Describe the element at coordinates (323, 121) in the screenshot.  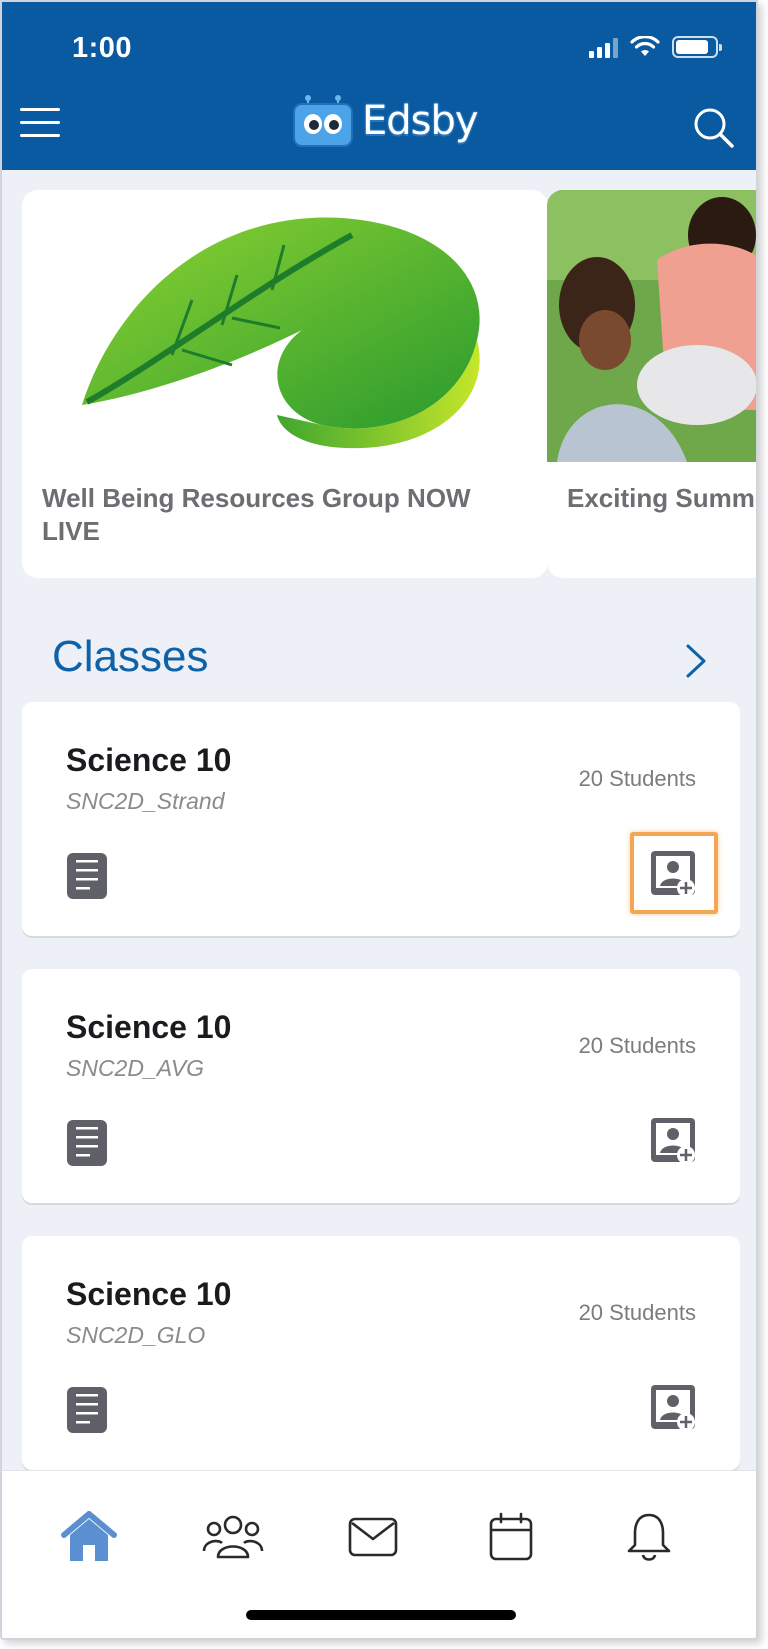
I see `edsby-mascot-icon` at that location.